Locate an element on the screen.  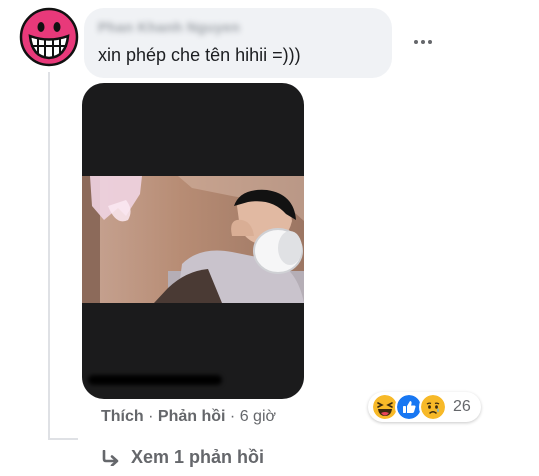
like-link: Thích is located at coordinates (122, 416).